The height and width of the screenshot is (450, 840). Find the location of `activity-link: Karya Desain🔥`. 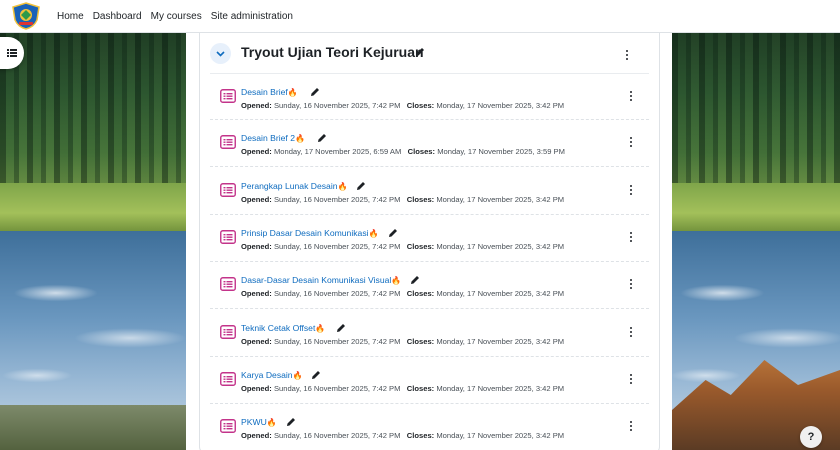

activity-link: Karya Desain🔥 is located at coordinates (272, 375).